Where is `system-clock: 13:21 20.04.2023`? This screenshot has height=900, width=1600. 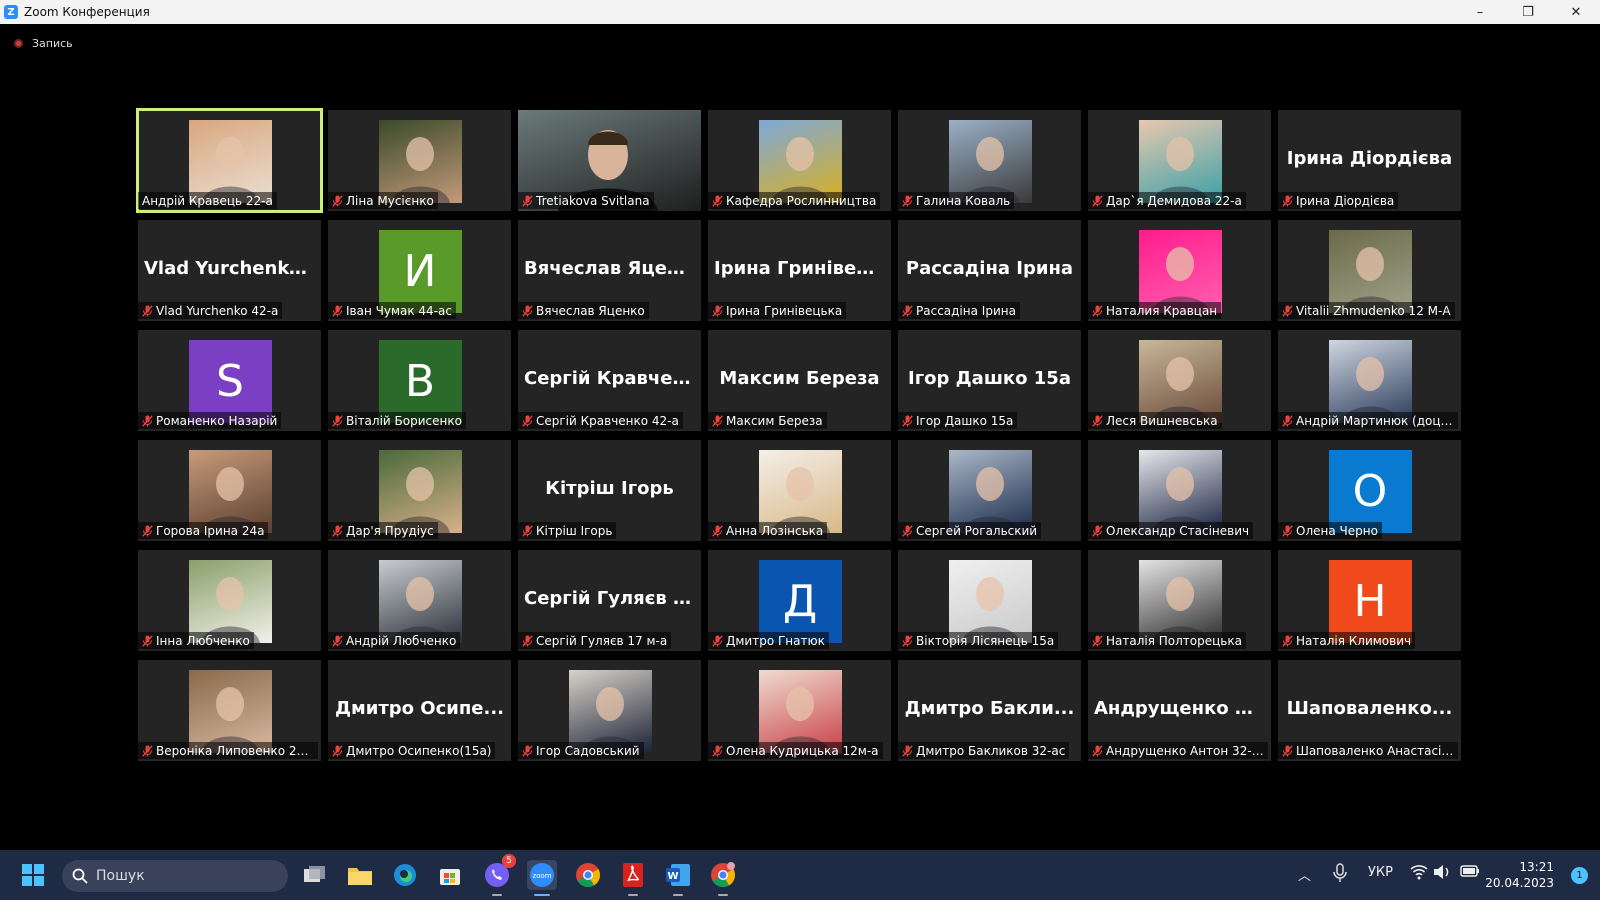
system-clock: 13:21 20.04.2023 is located at coordinates (1519, 875).